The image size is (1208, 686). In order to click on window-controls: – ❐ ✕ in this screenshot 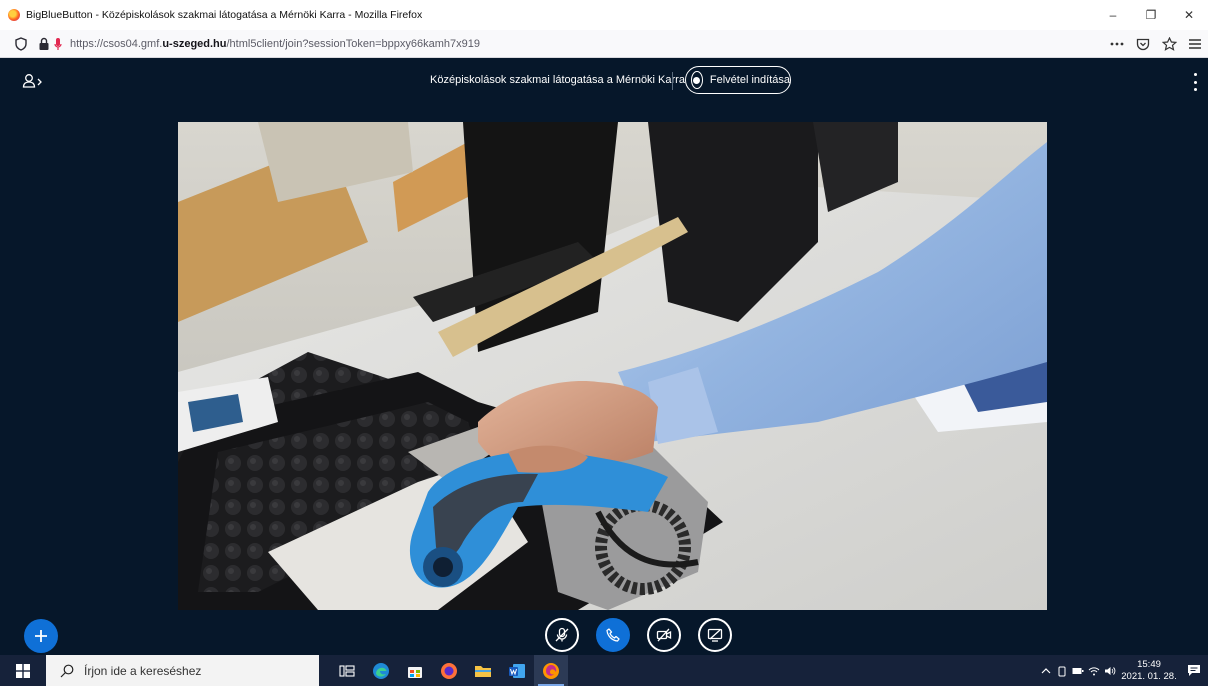, I will do `click(1151, 15)`.